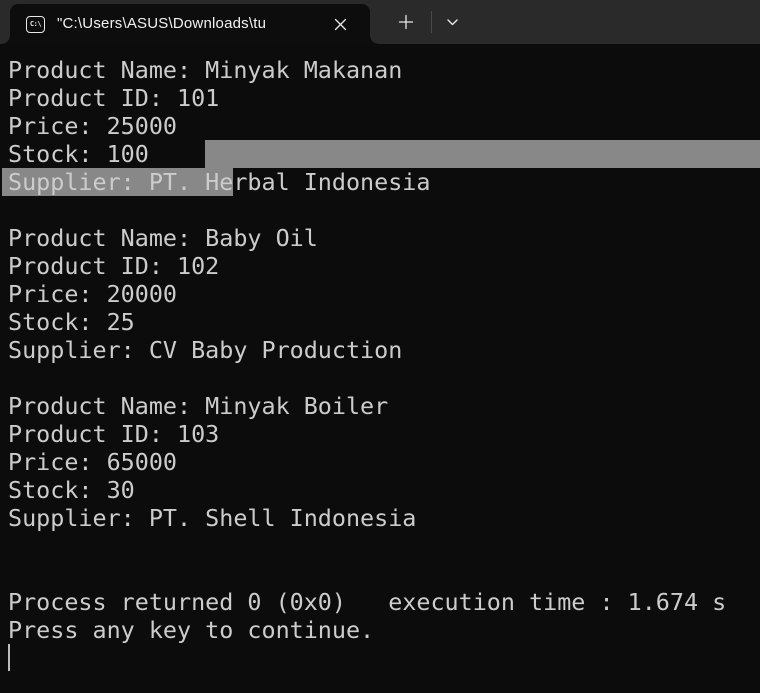 The image size is (760, 693). I want to click on tab-dropdown-button, so click(452, 22).